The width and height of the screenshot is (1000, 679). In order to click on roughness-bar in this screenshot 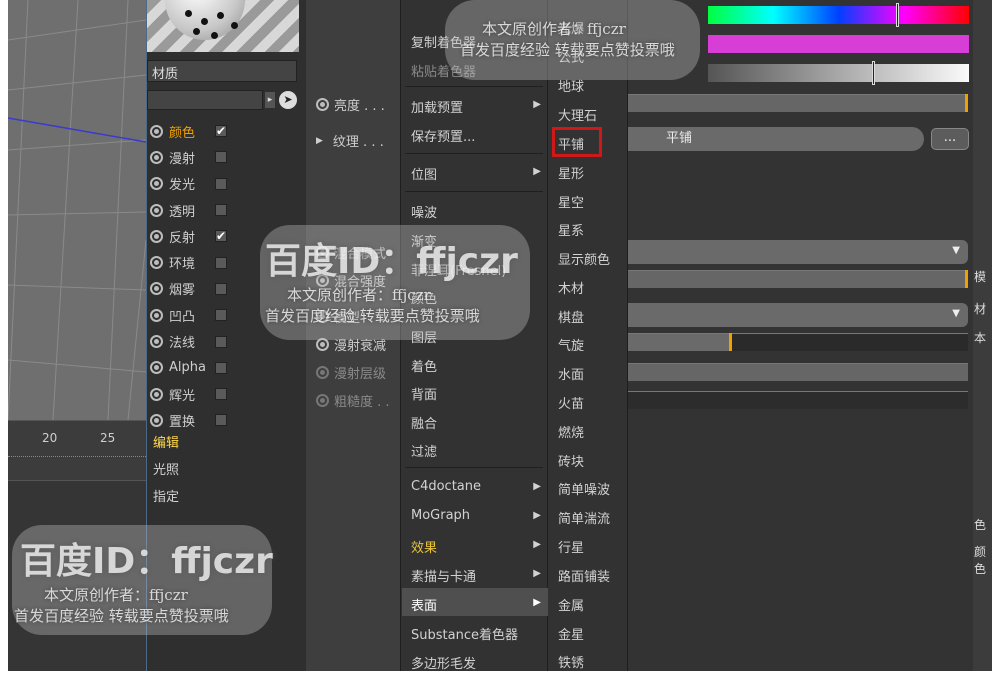, I will do `click(798, 400)`.